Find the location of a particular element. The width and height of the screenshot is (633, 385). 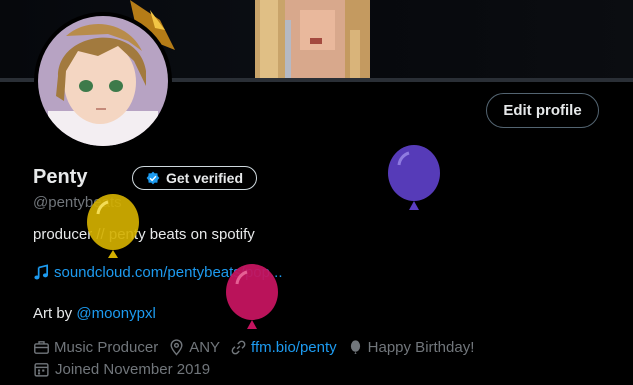

joined-text: Joined November 2019 is located at coordinates (133, 369).